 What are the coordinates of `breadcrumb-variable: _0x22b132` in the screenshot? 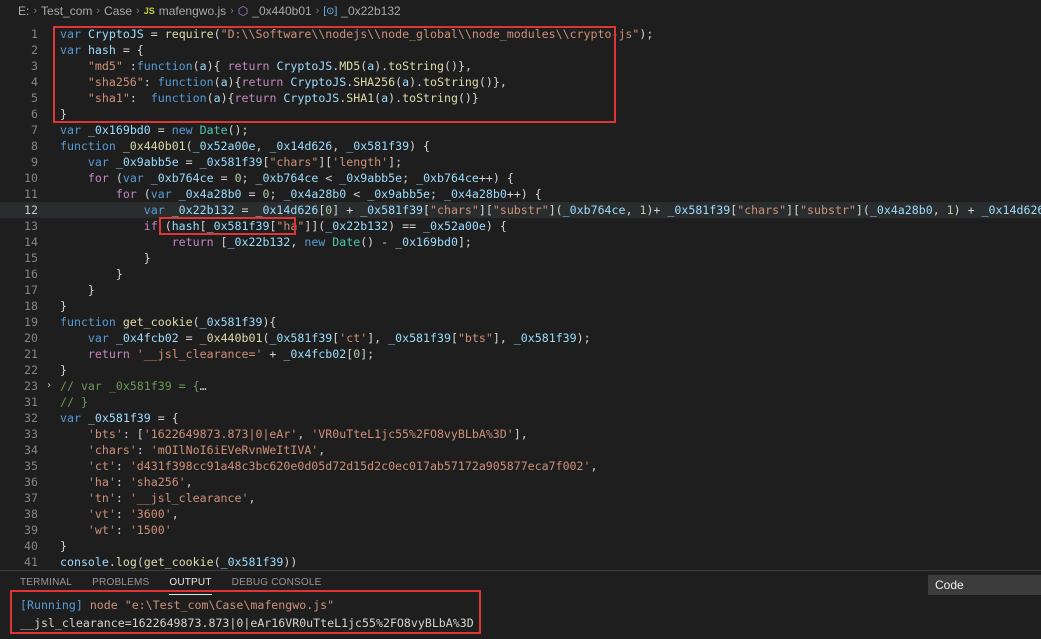 It's located at (370, 11).